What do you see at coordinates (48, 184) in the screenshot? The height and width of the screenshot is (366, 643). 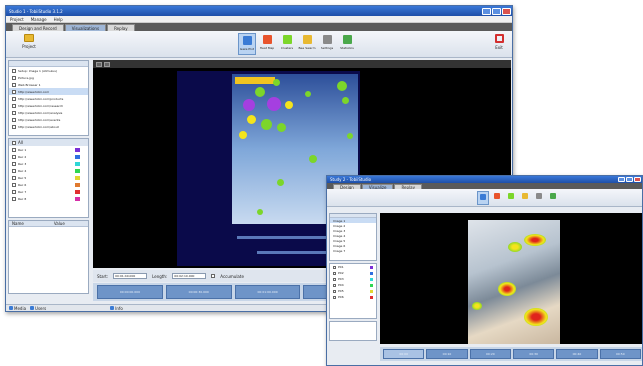 I see `participant-row: Rec 6` at bounding box center [48, 184].